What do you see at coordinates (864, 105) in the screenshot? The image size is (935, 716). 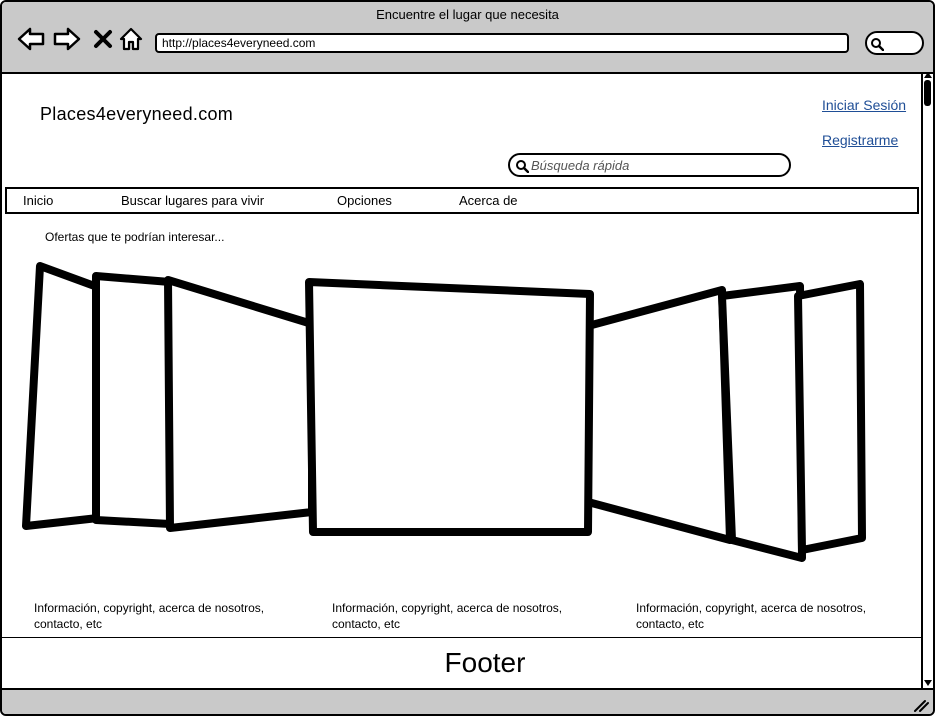 I see `login-link: Iniciar Sesión` at bounding box center [864, 105].